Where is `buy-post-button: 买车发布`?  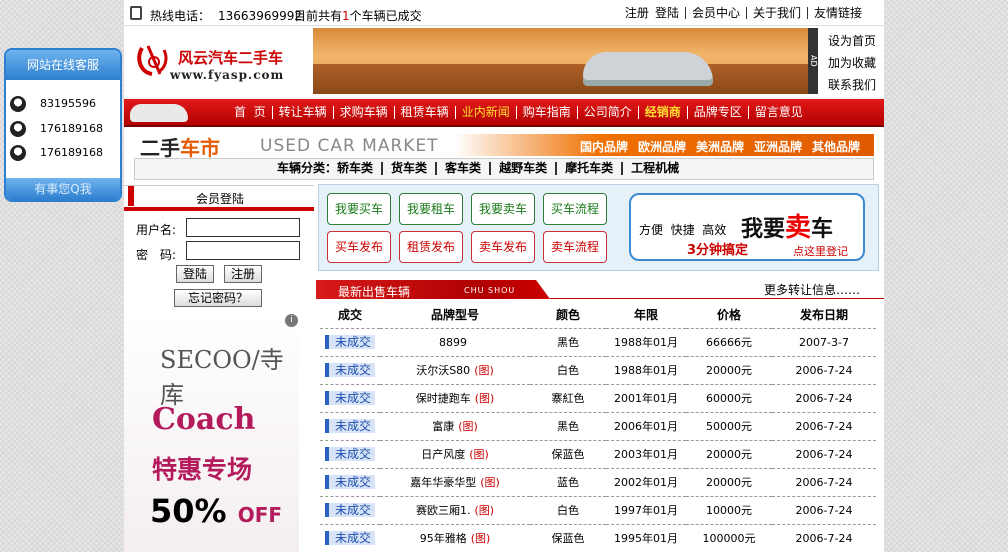 buy-post-button: 买车发布 is located at coordinates (359, 247).